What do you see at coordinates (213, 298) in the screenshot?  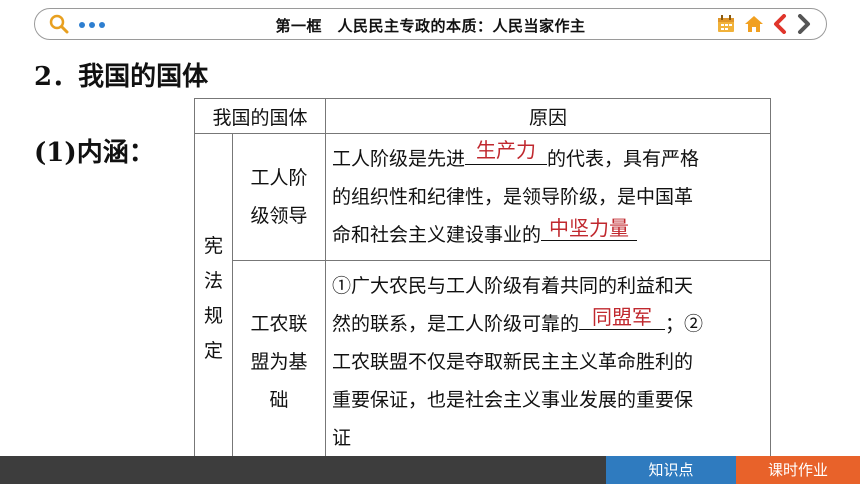 I see `group-label-constitution: 宪 法 规 定` at bounding box center [213, 298].